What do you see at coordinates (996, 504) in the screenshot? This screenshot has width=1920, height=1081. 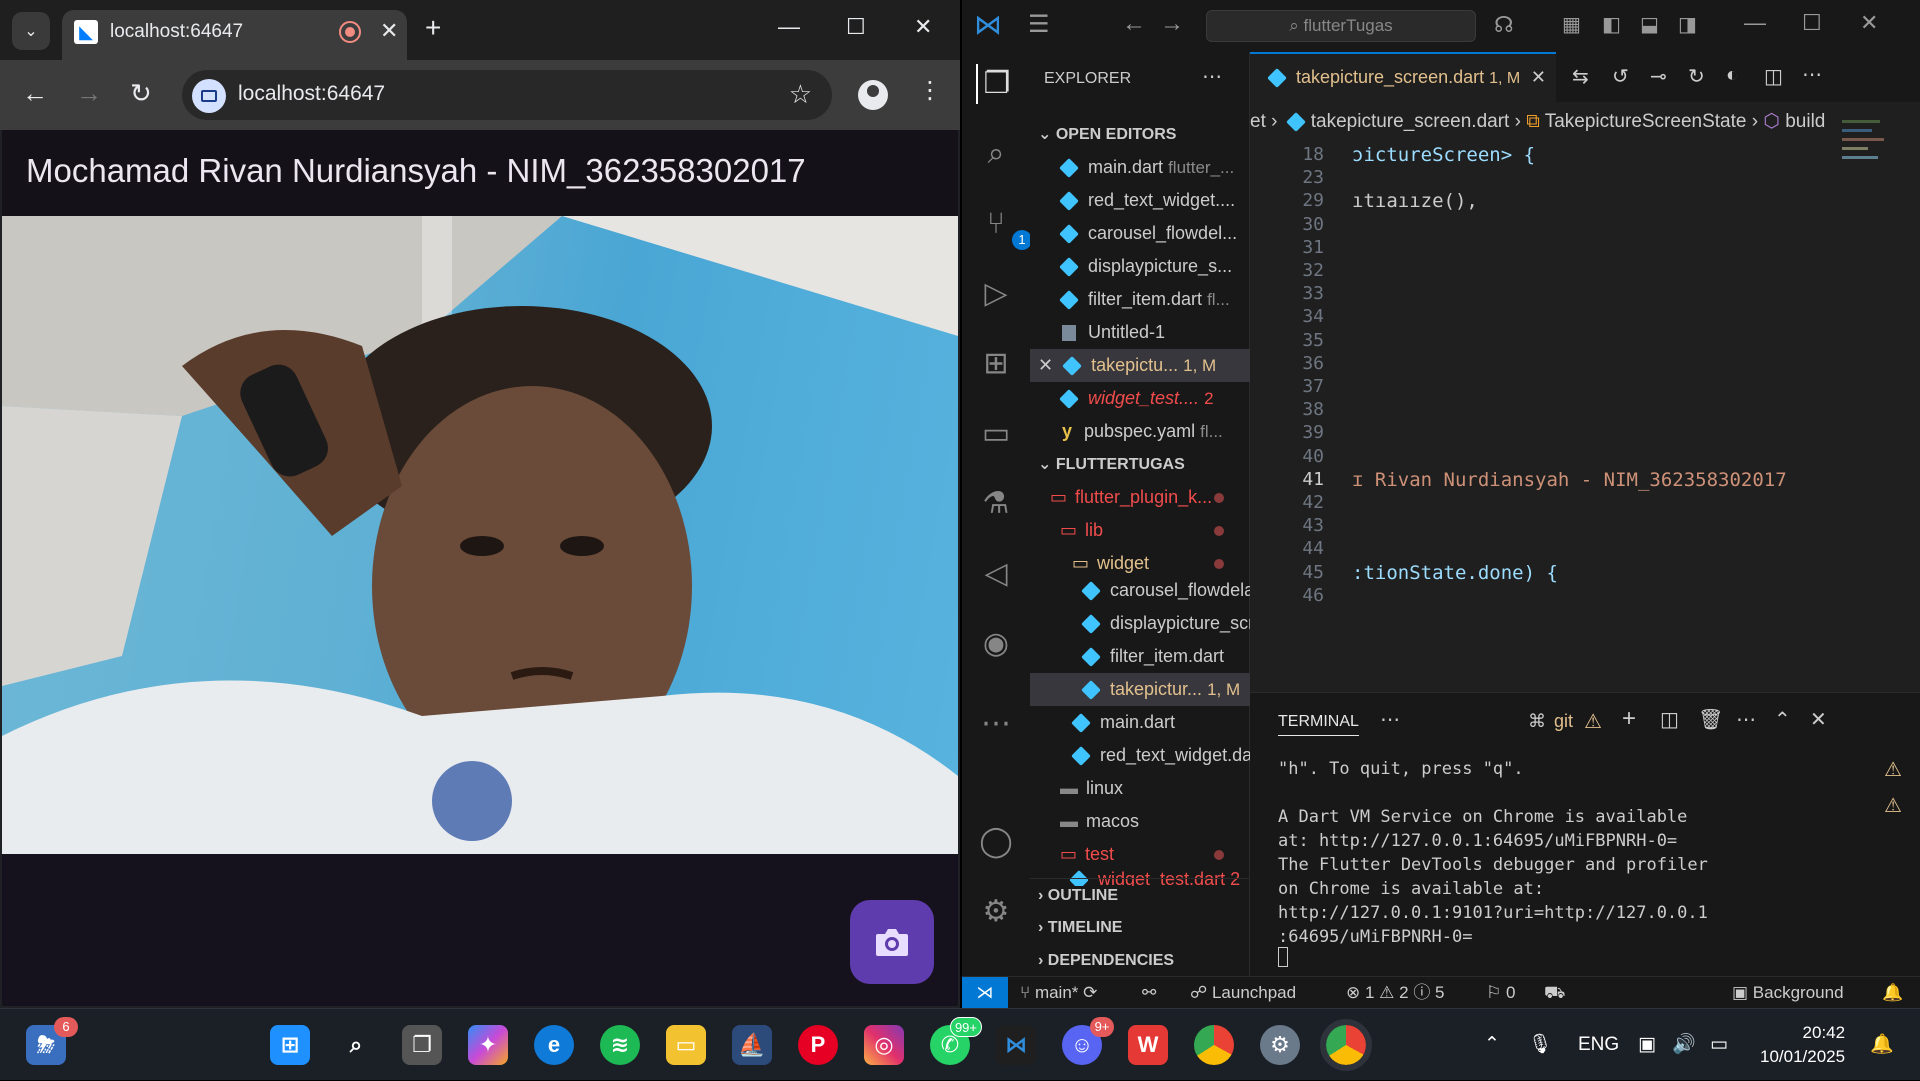 I see `testing-icon: ⚗` at bounding box center [996, 504].